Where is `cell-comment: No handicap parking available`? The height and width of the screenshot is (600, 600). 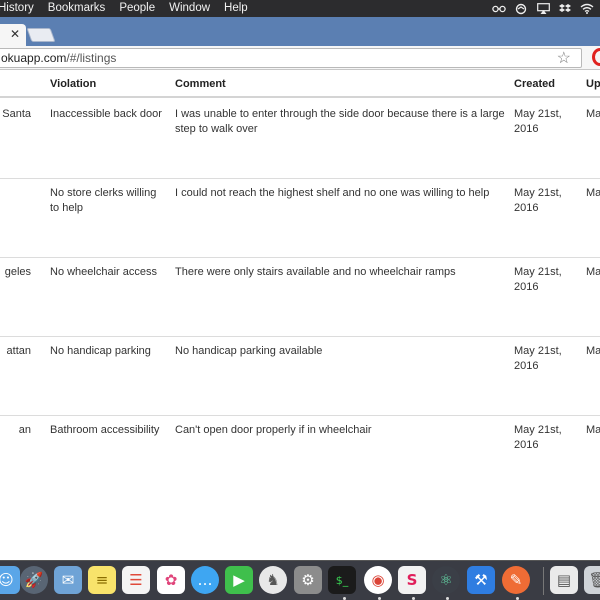
cell-comment: No handicap parking available is located at coordinates (249, 351).